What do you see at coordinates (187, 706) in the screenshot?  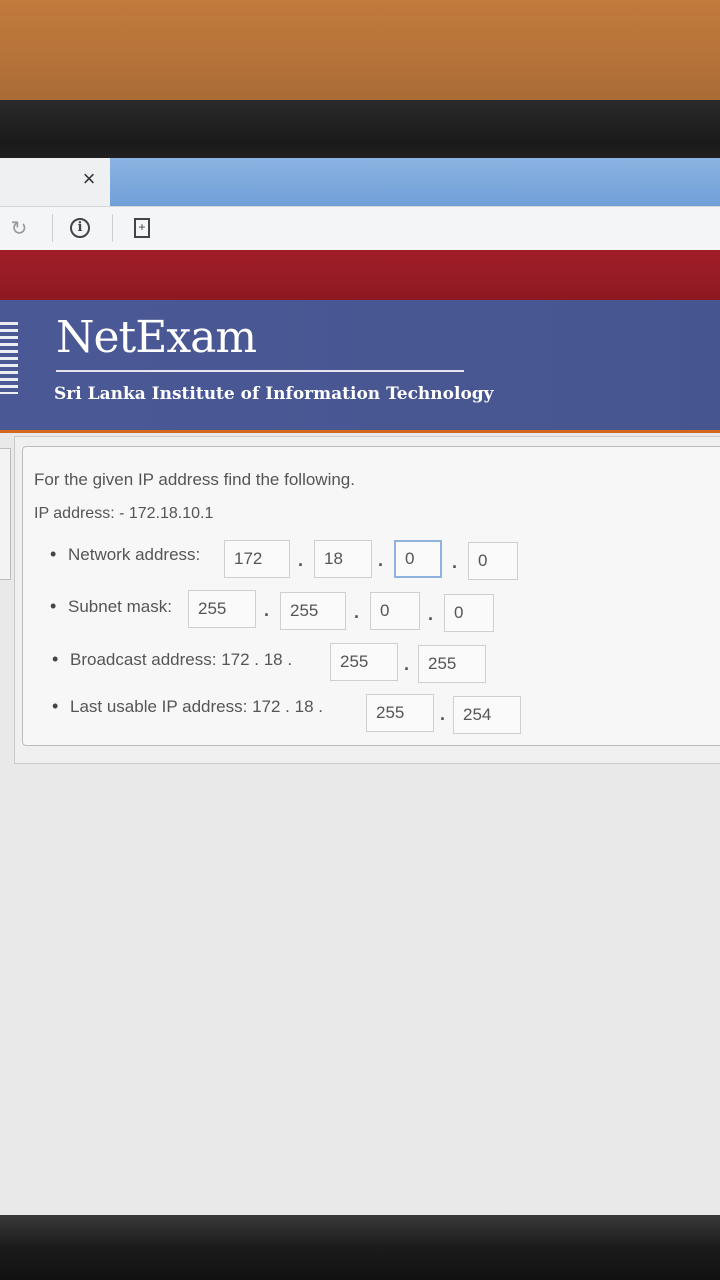 I see `last-usable-ip-label: Last usable IP address: 172 . 18 .` at bounding box center [187, 706].